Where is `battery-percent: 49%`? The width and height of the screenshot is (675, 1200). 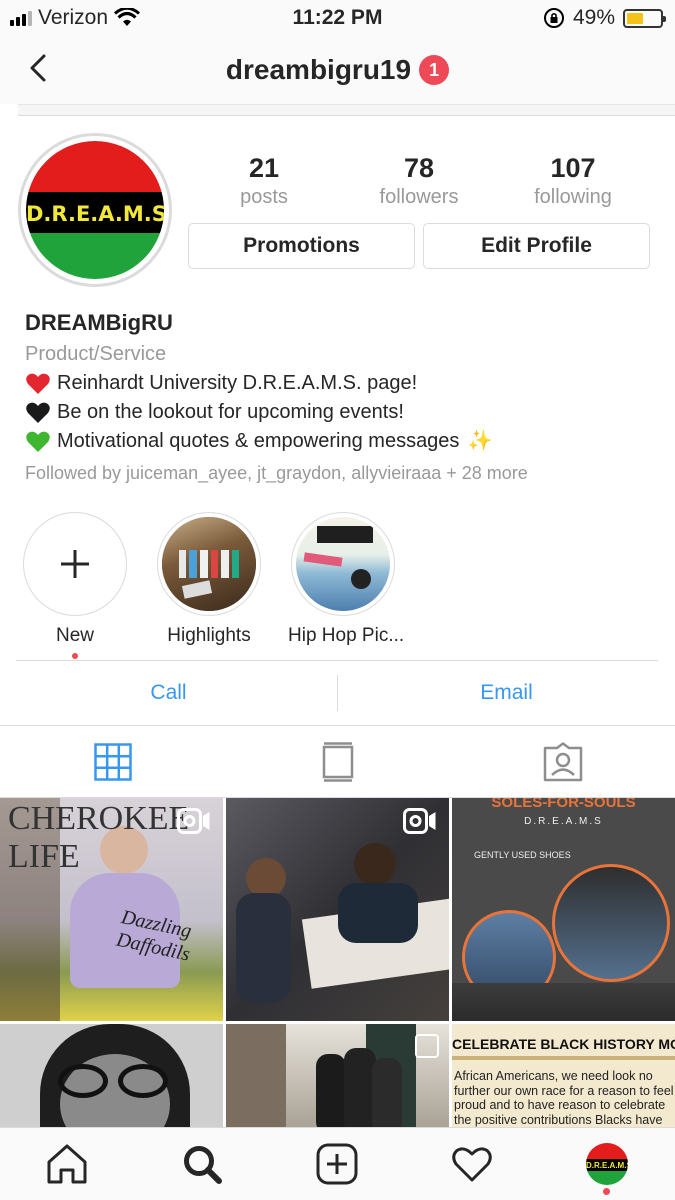 battery-percent: 49% is located at coordinates (593, 17).